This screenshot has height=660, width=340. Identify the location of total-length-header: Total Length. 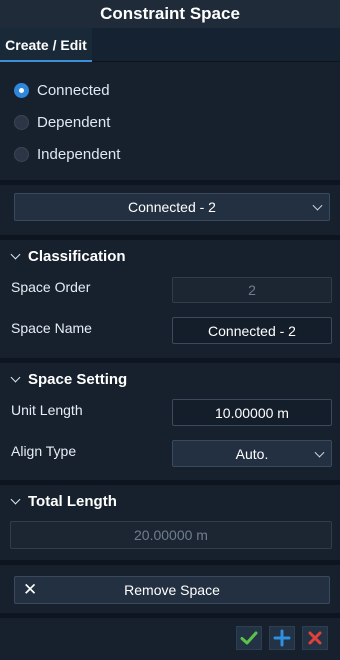
(63, 501).